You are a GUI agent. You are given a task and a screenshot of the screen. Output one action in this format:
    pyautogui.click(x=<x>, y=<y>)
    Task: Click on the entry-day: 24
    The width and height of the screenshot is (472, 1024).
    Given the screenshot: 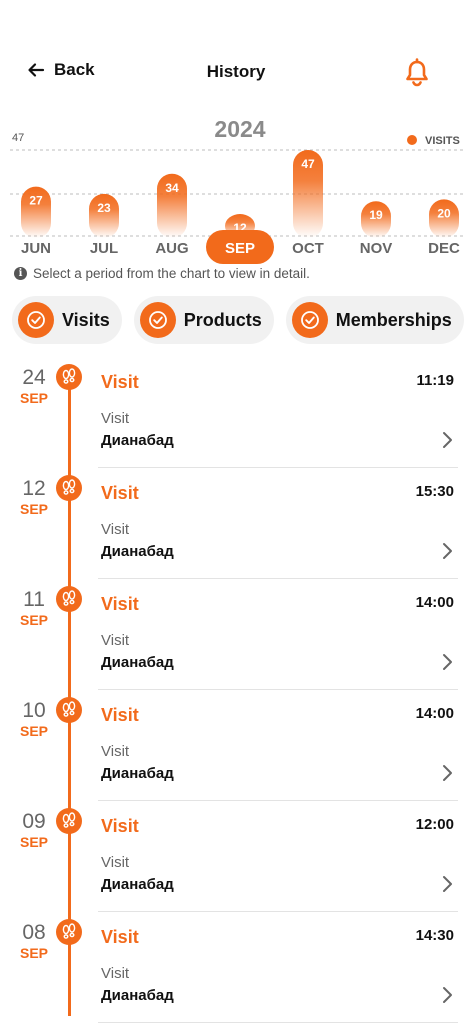 What is the action you would take?
    pyautogui.click(x=34, y=377)
    